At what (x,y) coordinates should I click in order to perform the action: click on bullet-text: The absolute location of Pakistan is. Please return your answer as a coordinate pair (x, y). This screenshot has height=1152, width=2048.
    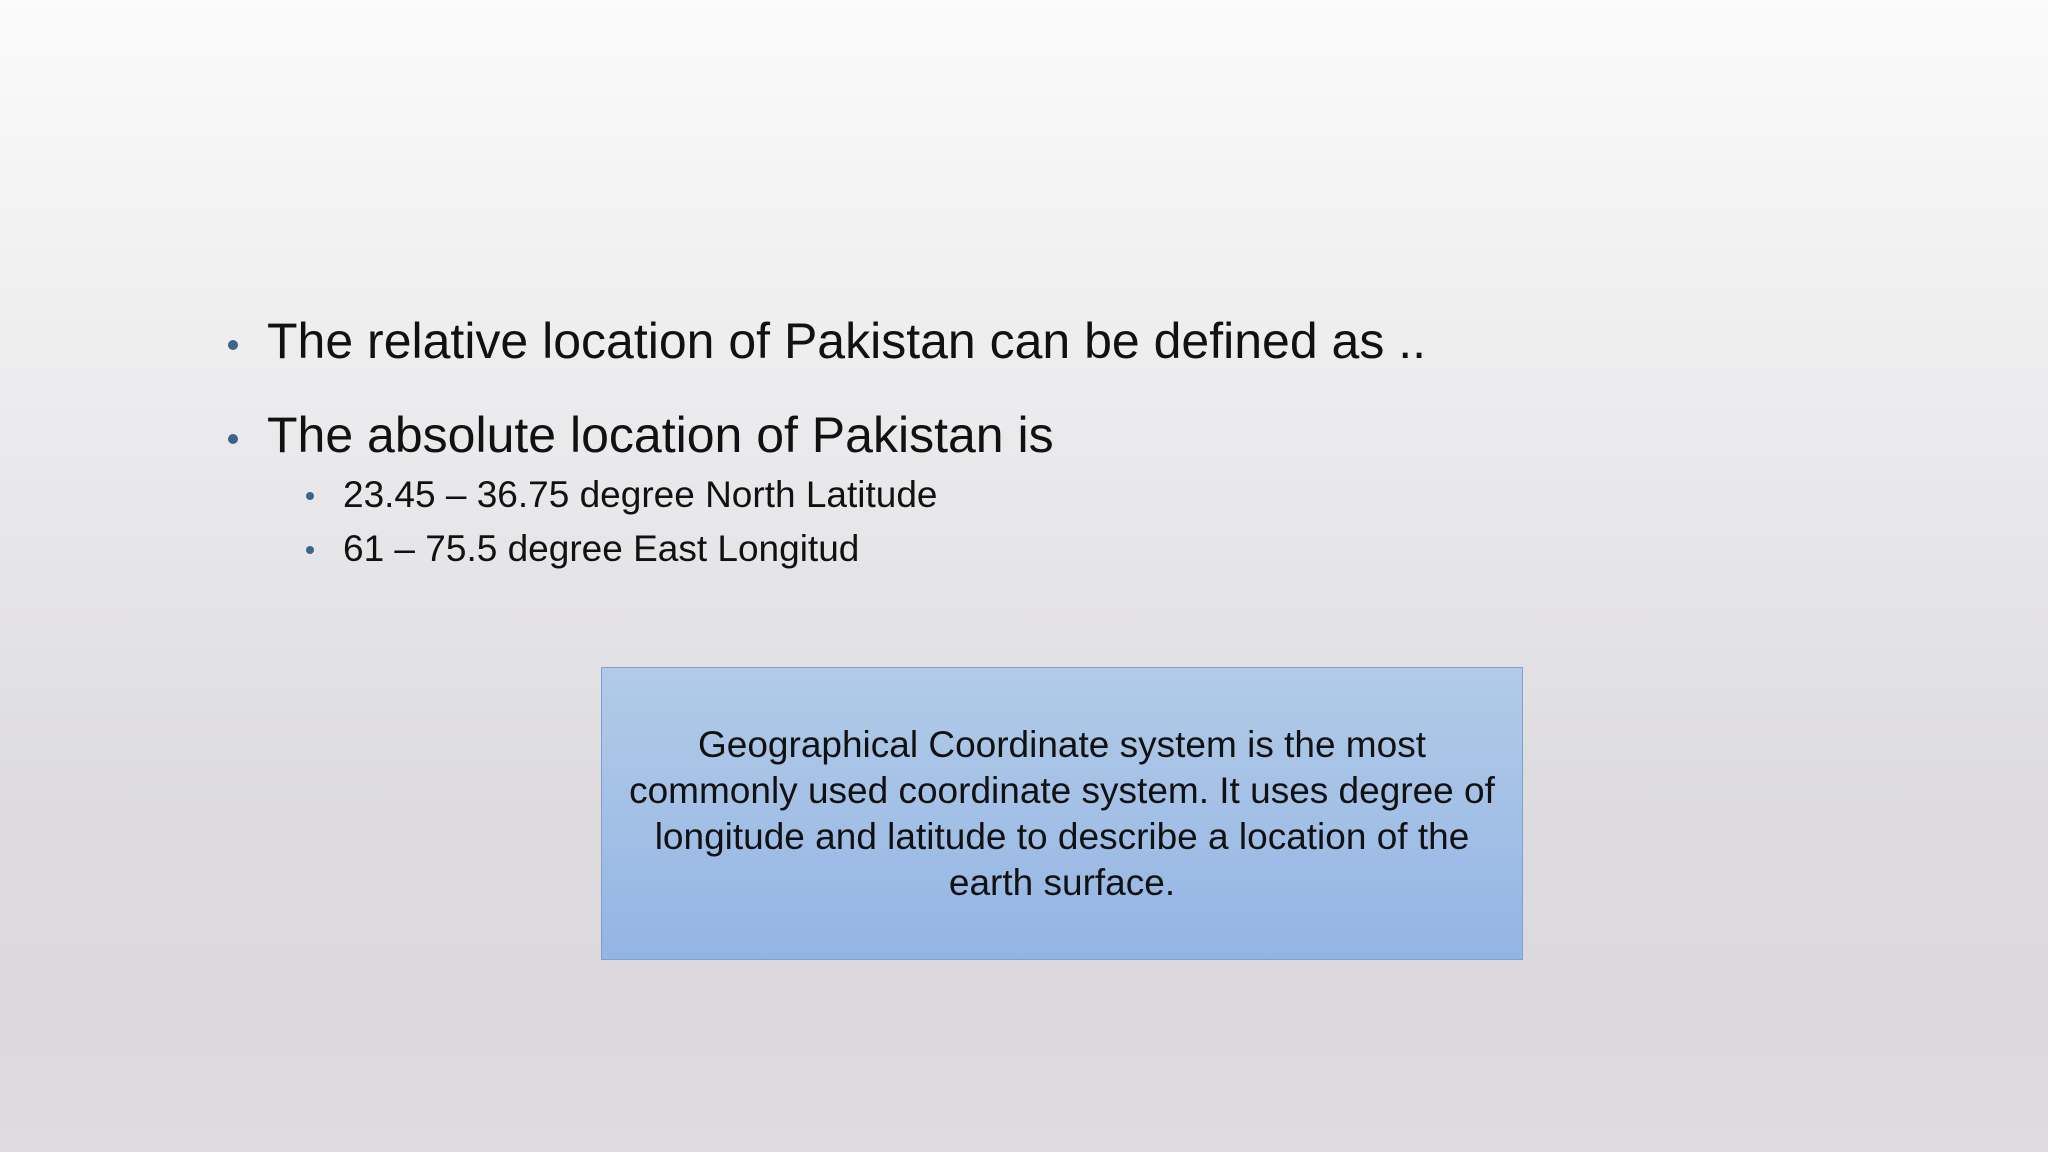
    Looking at the image, I should click on (660, 435).